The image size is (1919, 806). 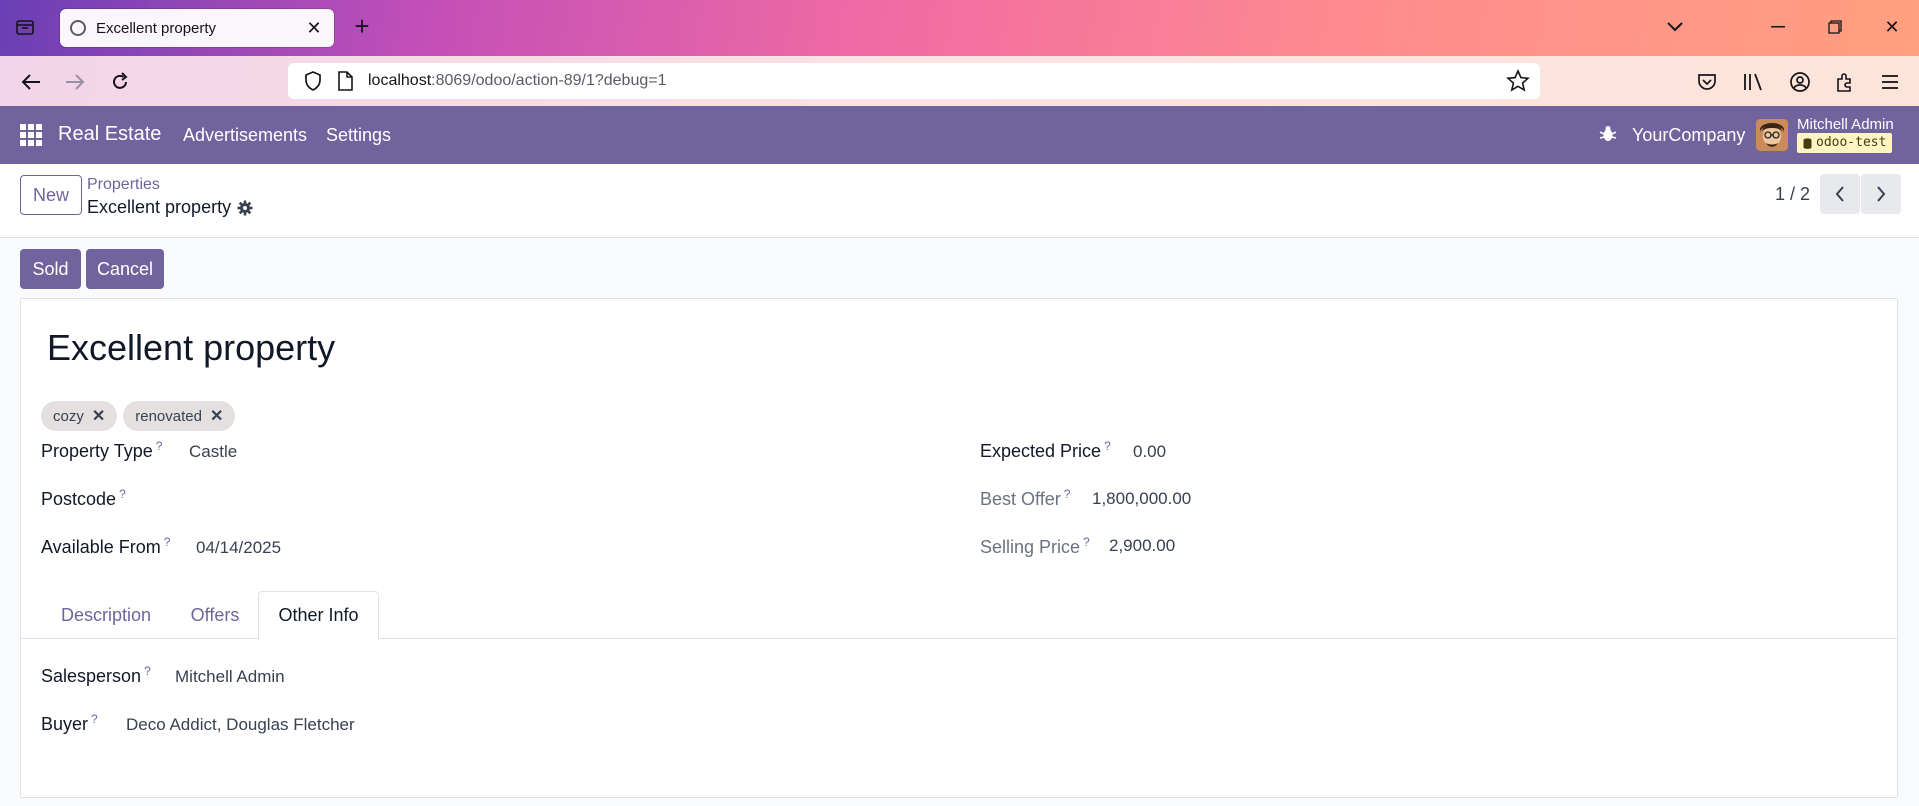 I want to click on gear-icon, so click(x=245, y=208).